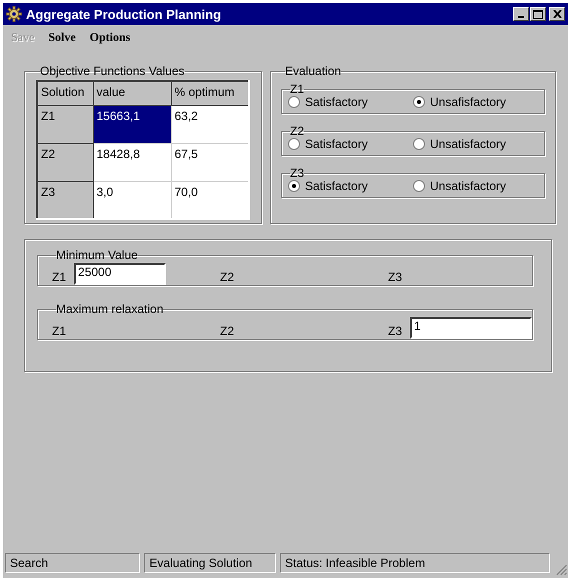  I want to click on column-header: Solution, so click(65, 93).